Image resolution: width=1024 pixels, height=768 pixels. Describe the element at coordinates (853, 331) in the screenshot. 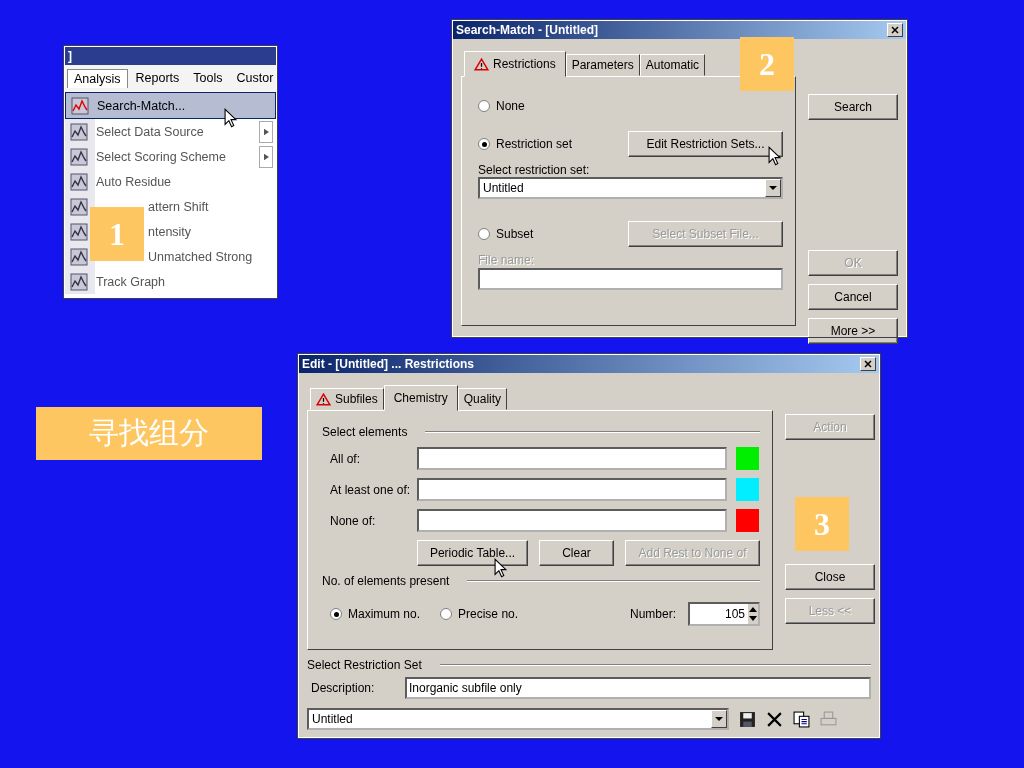

I see `dialog-button: More >>` at that location.